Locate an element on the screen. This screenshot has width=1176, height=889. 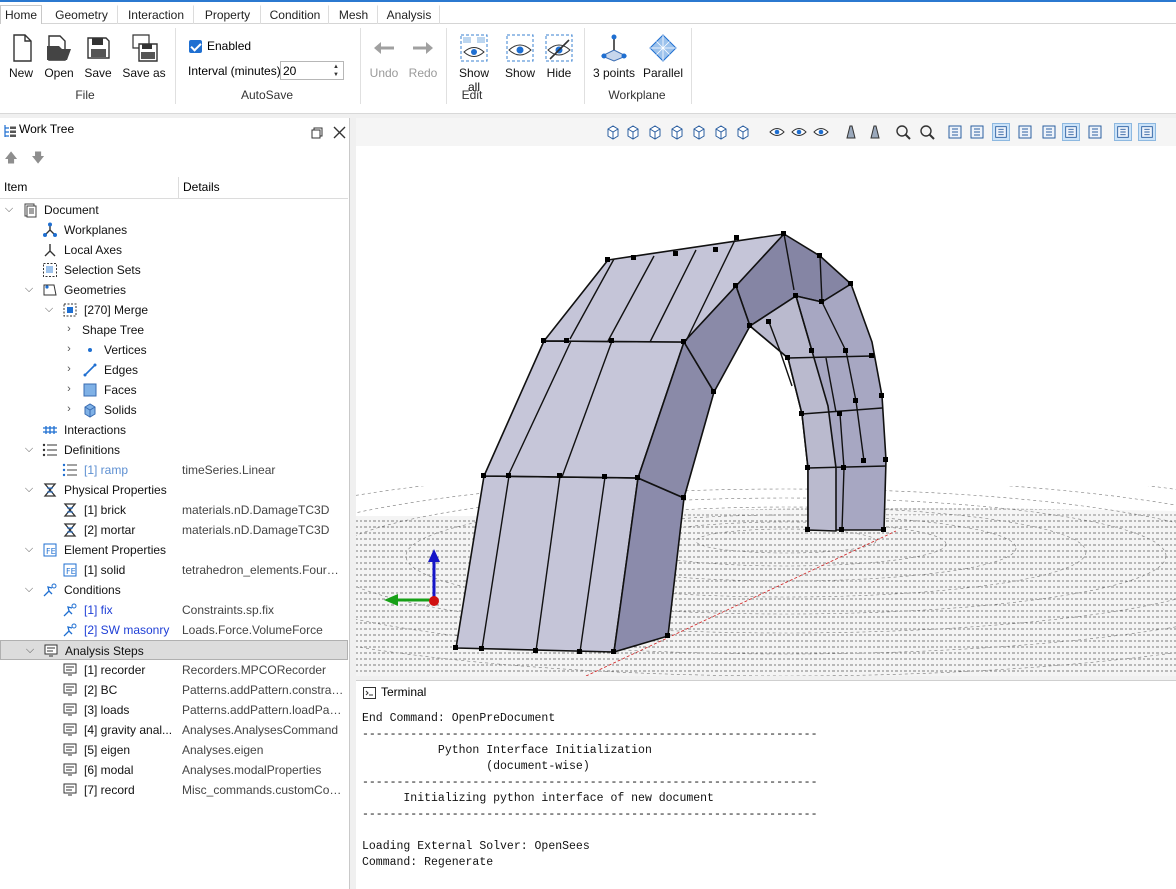
tree-row: [1] recorder Recorders.MPCORecorder is located at coordinates (174, 670).